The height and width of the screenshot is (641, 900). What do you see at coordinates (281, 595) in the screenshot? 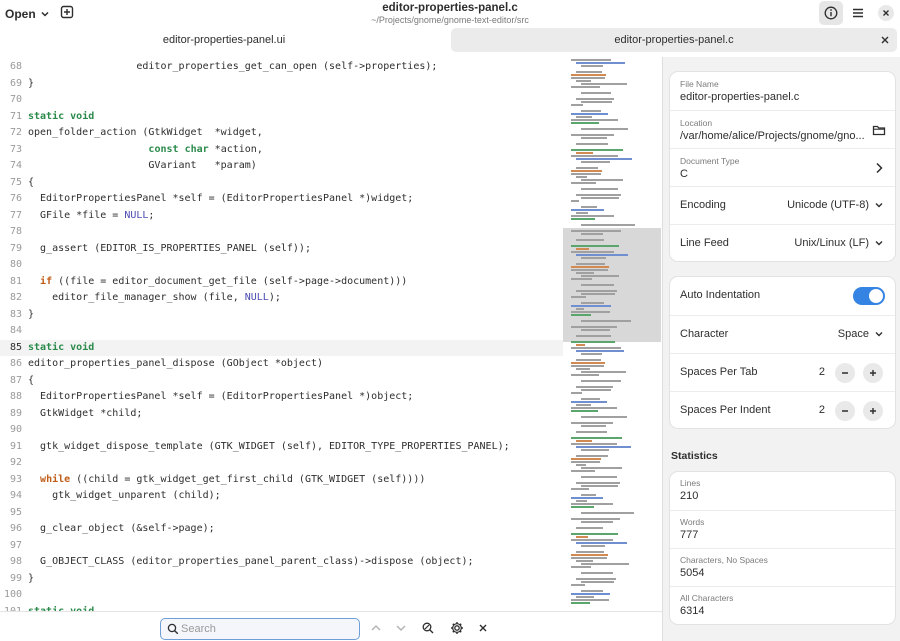
I see `code-line: 100` at bounding box center [281, 595].